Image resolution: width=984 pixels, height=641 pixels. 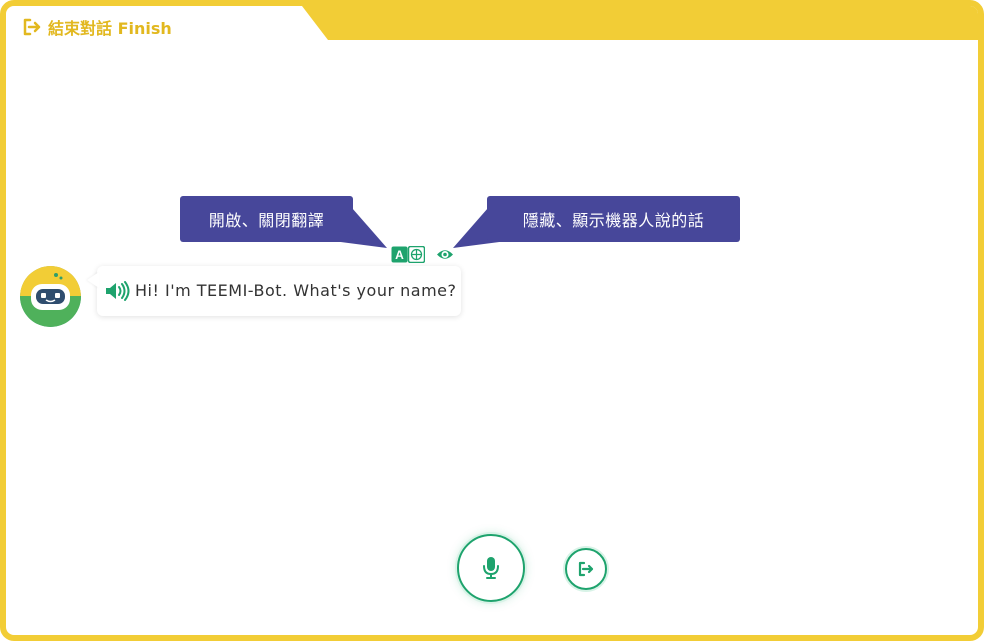 I want to click on translate-icon: A, so click(x=408, y=254).